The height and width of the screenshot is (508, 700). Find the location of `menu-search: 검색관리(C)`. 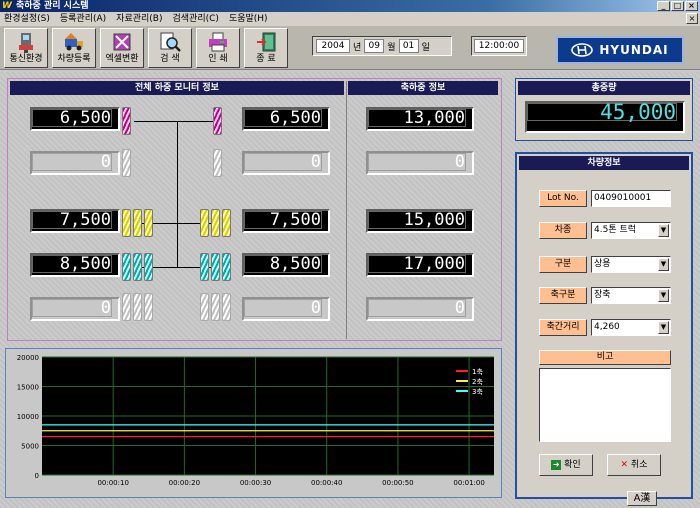

menu-search: 검색관리(C) is located at coordinates (196, 19).